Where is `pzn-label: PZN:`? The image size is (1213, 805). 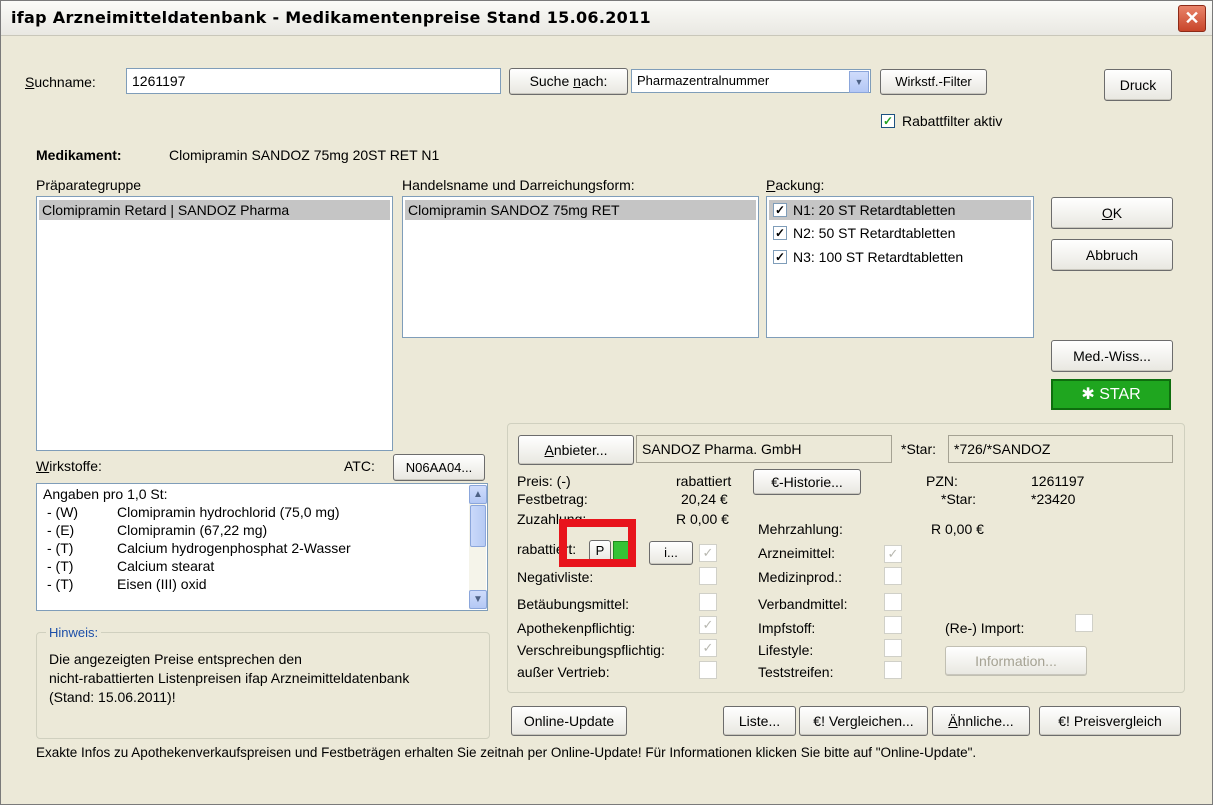 pzn-label: PZN: is located at coordinates (942, 481).